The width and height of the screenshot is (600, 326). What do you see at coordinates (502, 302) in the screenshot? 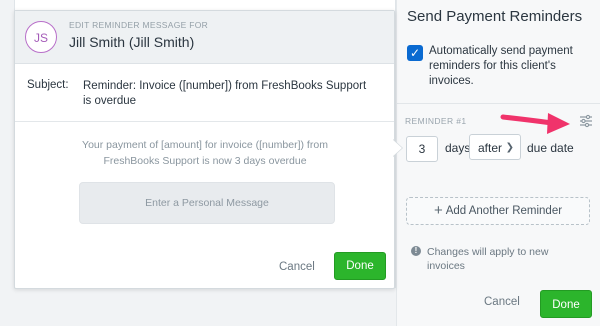
I see `panel-cancel-button: Cancel` at bounding box center [502, 302].